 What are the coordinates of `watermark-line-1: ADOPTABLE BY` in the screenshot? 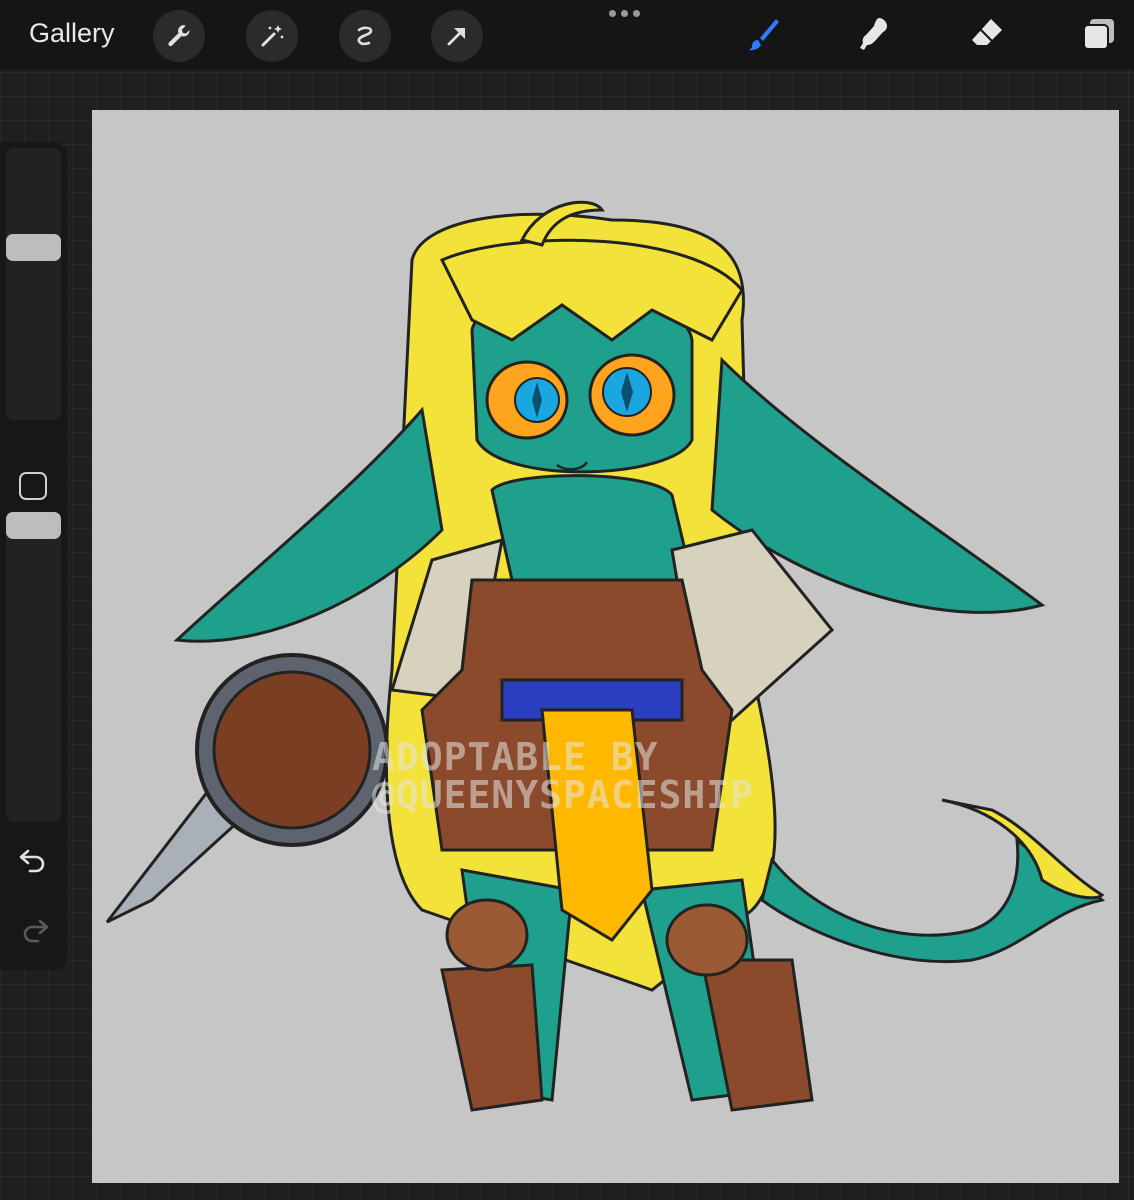 It's located at (515, 757).